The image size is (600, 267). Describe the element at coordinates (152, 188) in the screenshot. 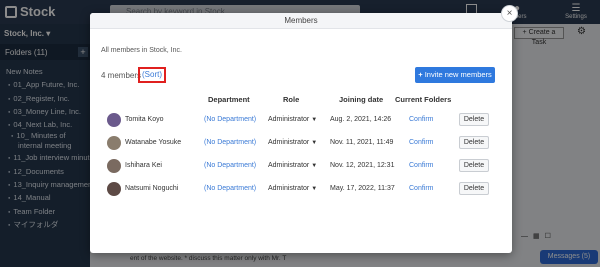

I see `member-name: Natsumi Noguchi` at that location.